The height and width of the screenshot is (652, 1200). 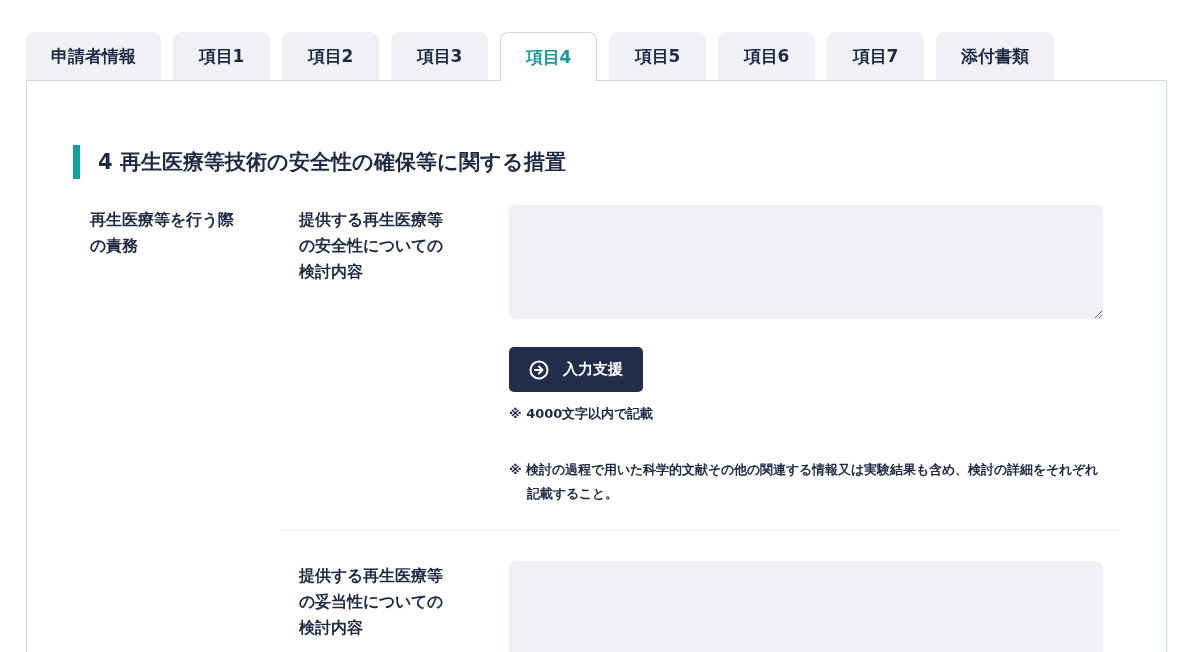 I want to click on input-assist-button: 入力支援, so click(x=576, y=369).